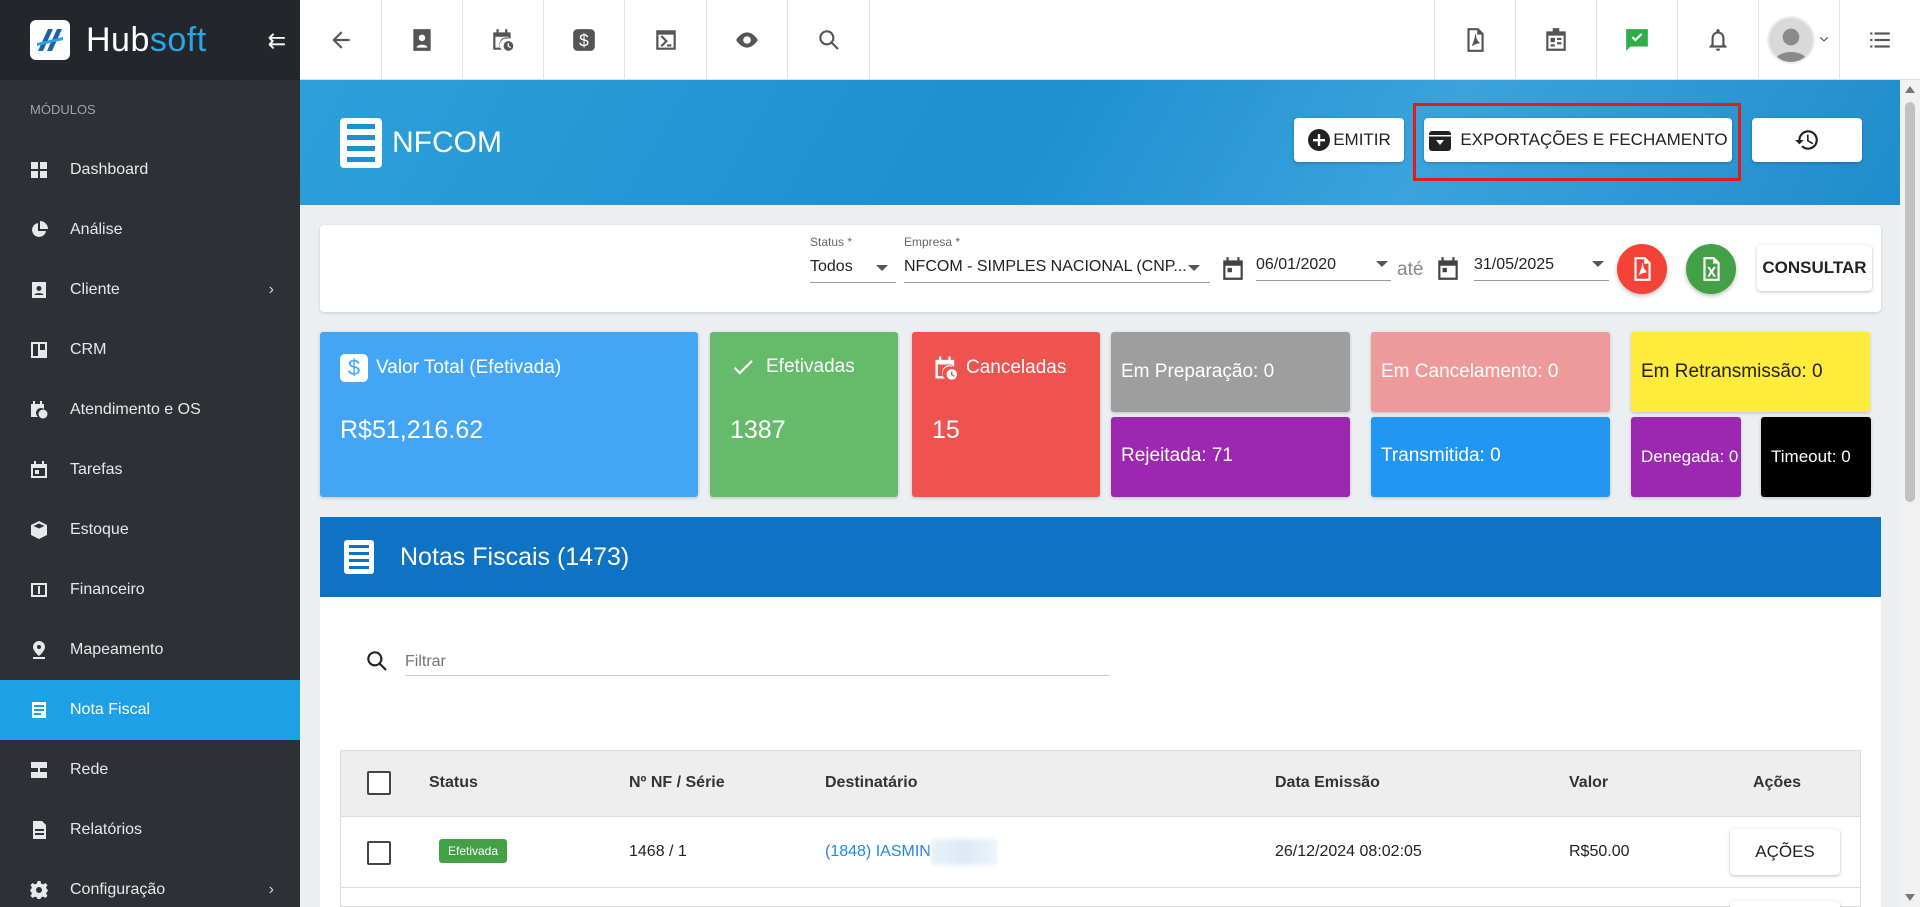 This screenshot has width=1920, height=907. I want to click on add-circle-icon, so click(1319, 140).